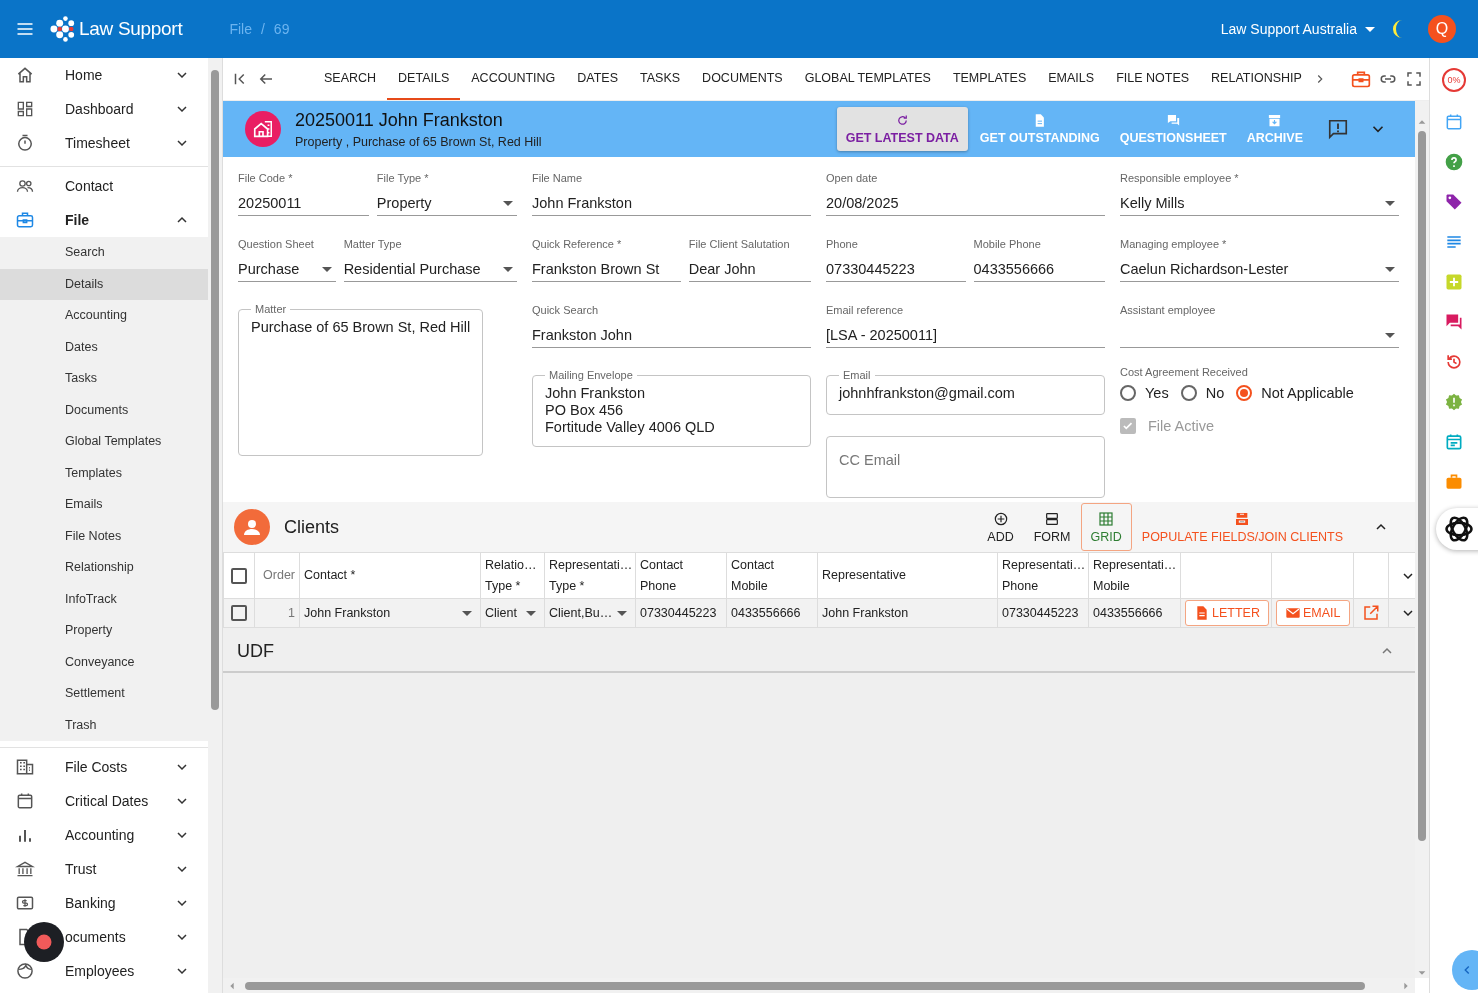  Describe the element at coordinates (100, 835) in the screenshot. I see `sidebar-label: Accounting` at that location.